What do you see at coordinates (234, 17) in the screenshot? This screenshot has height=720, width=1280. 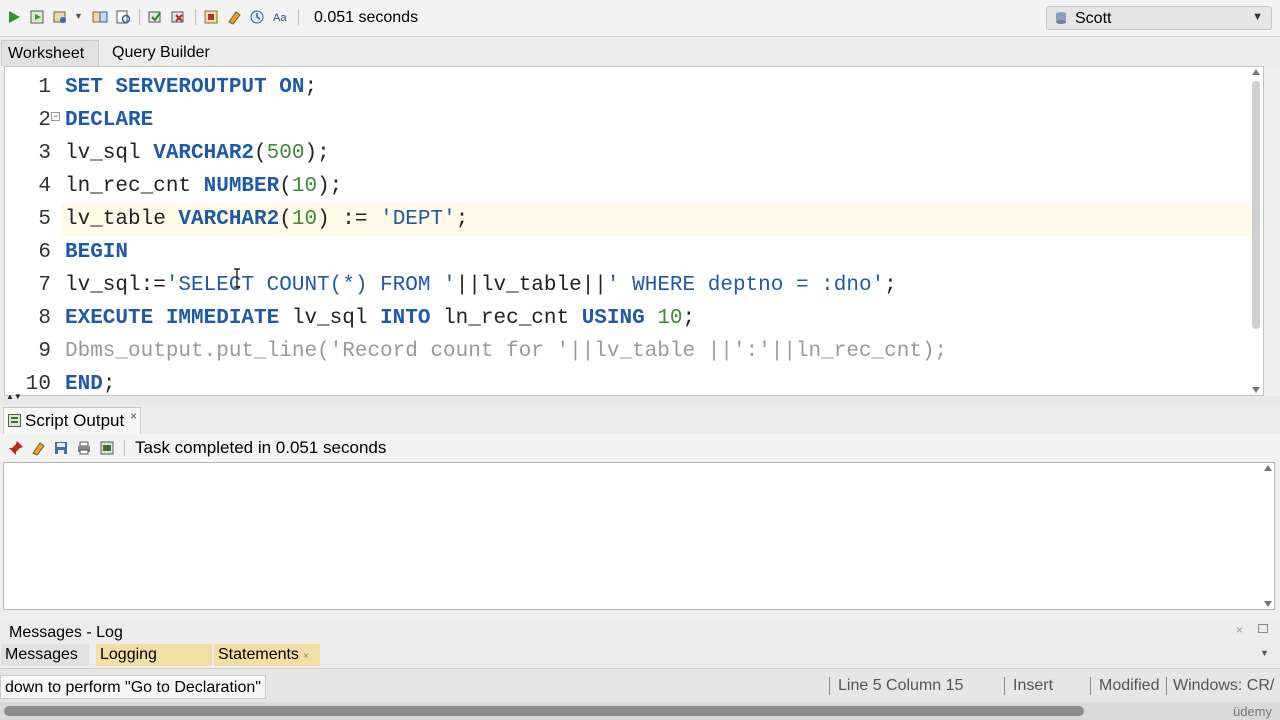 I see `clear-icon` at bounding box center [234, 17].